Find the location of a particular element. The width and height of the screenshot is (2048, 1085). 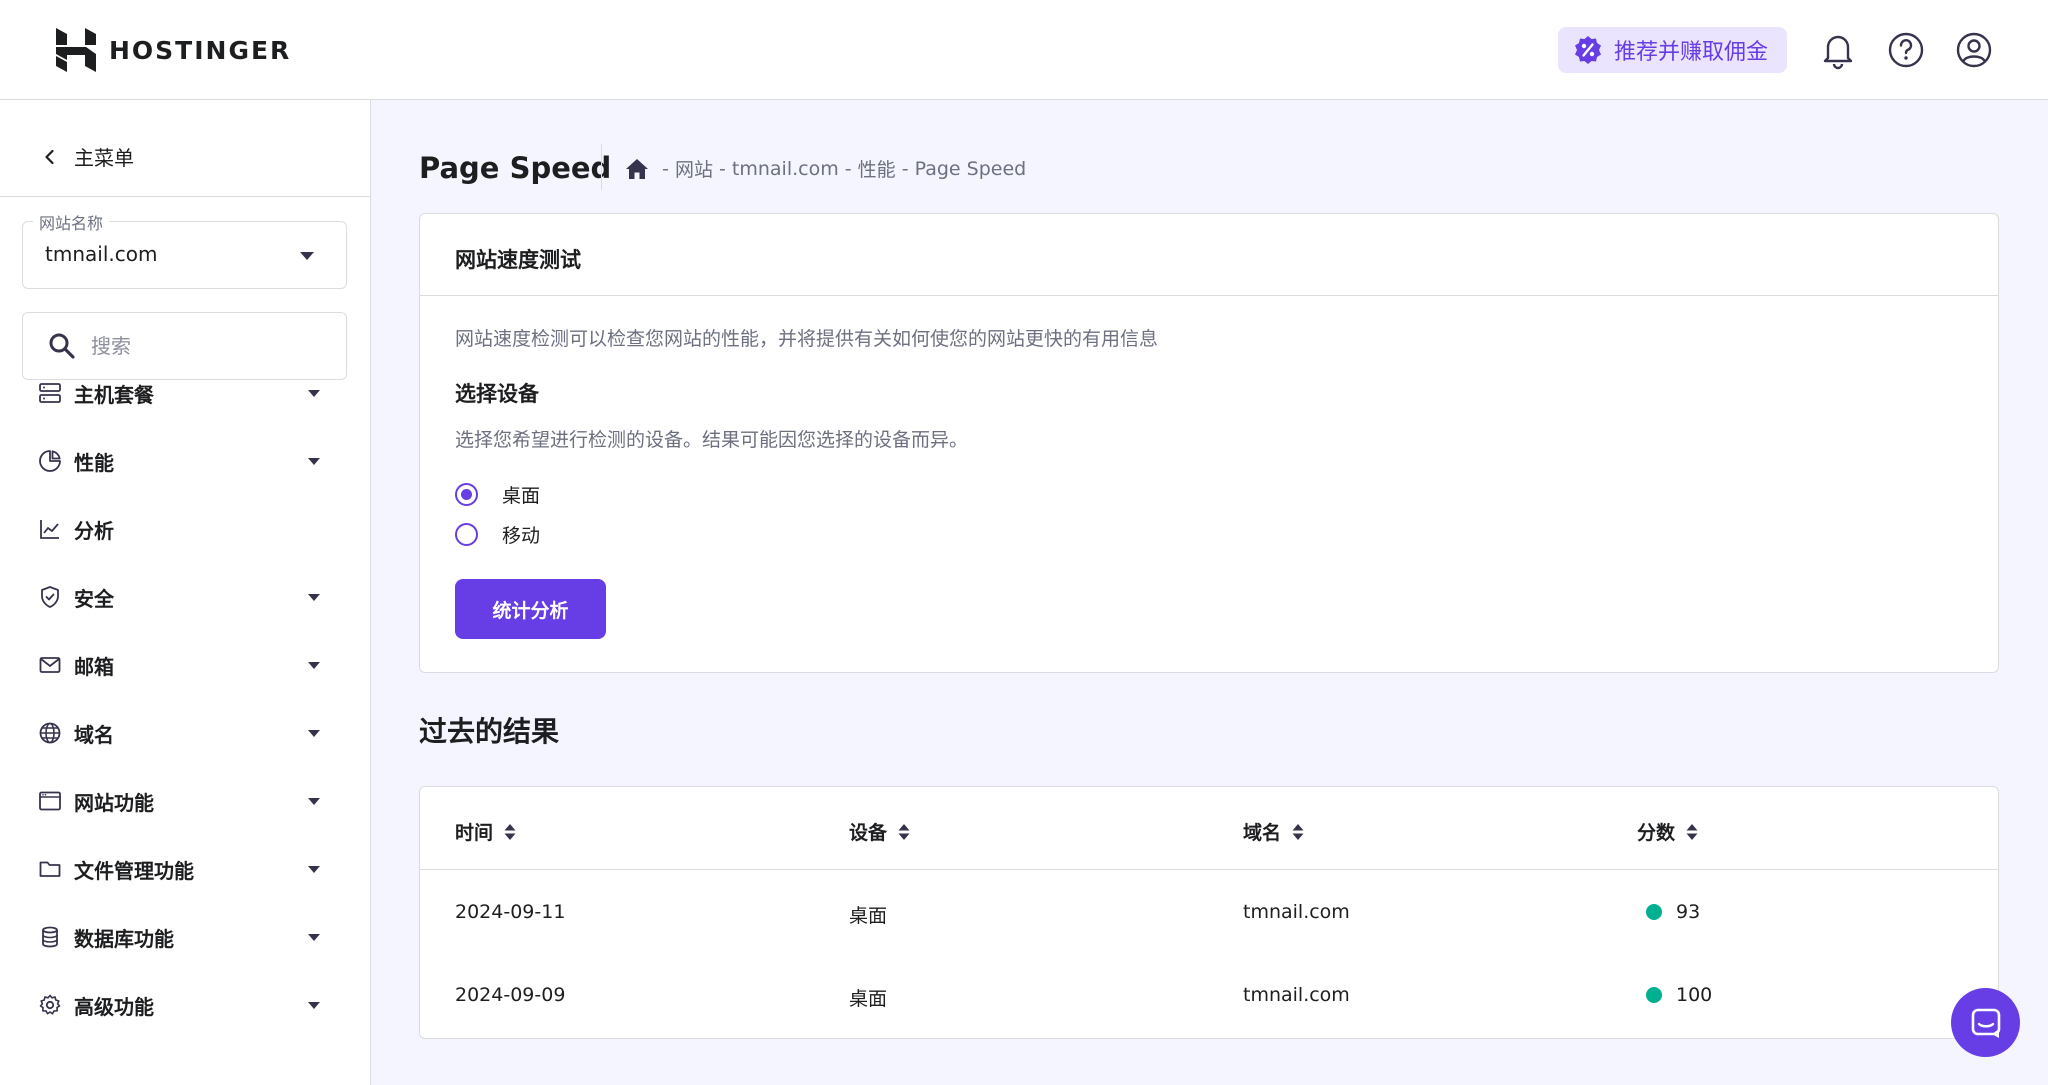

column-header-time: 时间 is located at coordinates (486, 831).